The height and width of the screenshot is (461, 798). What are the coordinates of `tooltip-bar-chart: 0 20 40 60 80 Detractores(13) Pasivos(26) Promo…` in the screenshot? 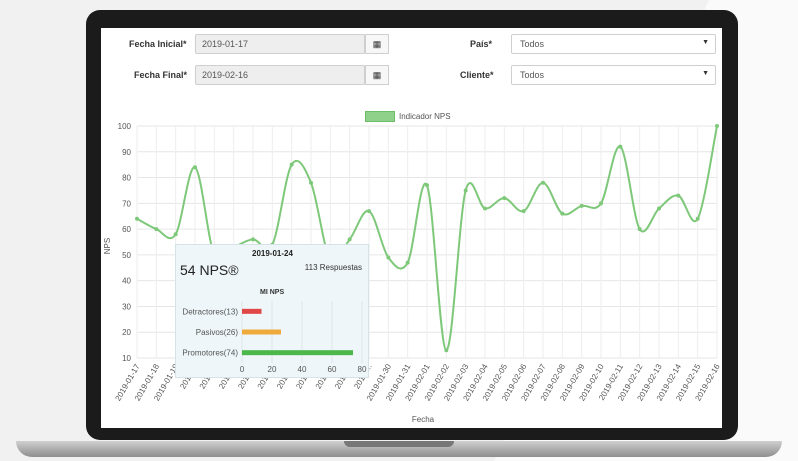 It's located at (274, 337).